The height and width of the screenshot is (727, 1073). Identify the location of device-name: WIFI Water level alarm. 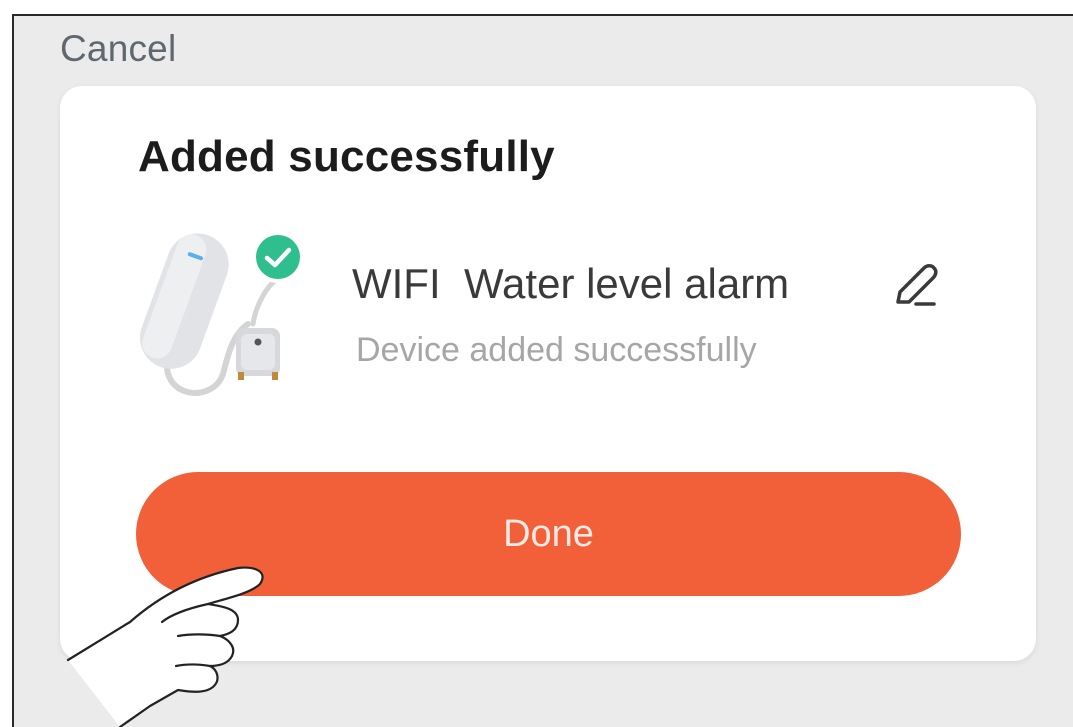
(571, 283).